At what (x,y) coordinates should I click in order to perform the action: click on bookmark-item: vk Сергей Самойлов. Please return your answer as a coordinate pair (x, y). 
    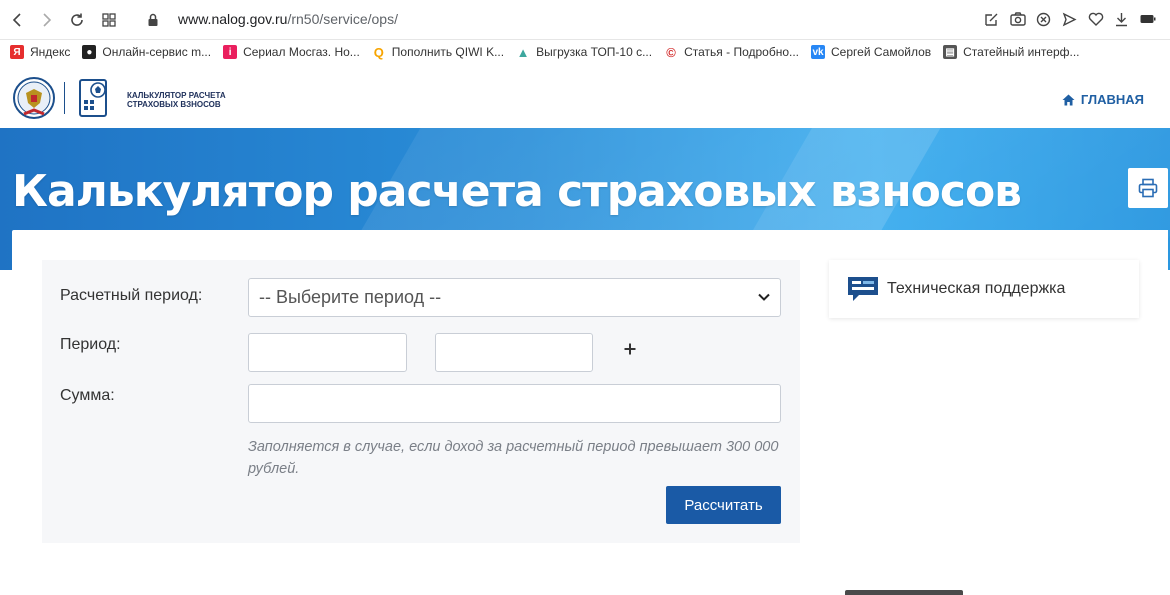
    Looking at the image, I should click on (871, 52).